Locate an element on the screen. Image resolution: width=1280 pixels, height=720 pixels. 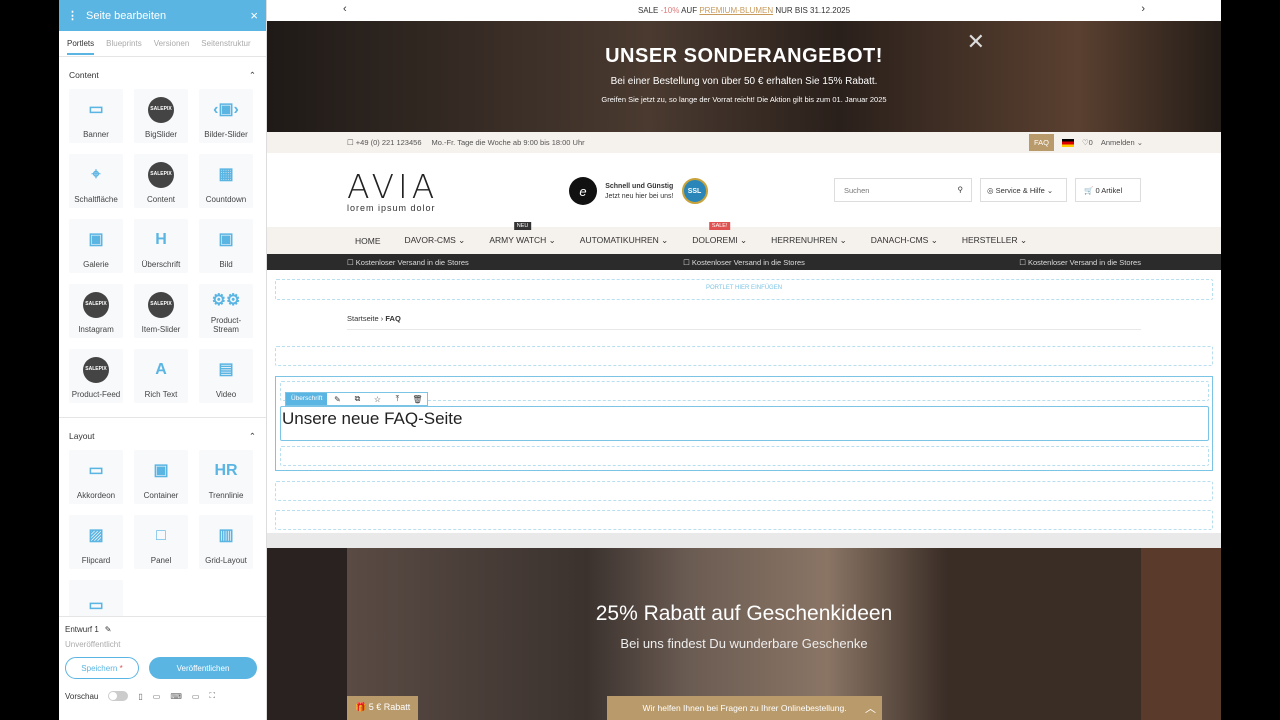
service-dropdown: ◎ Service & Hilfe ⌄ is located at coordinates (1023, 190).